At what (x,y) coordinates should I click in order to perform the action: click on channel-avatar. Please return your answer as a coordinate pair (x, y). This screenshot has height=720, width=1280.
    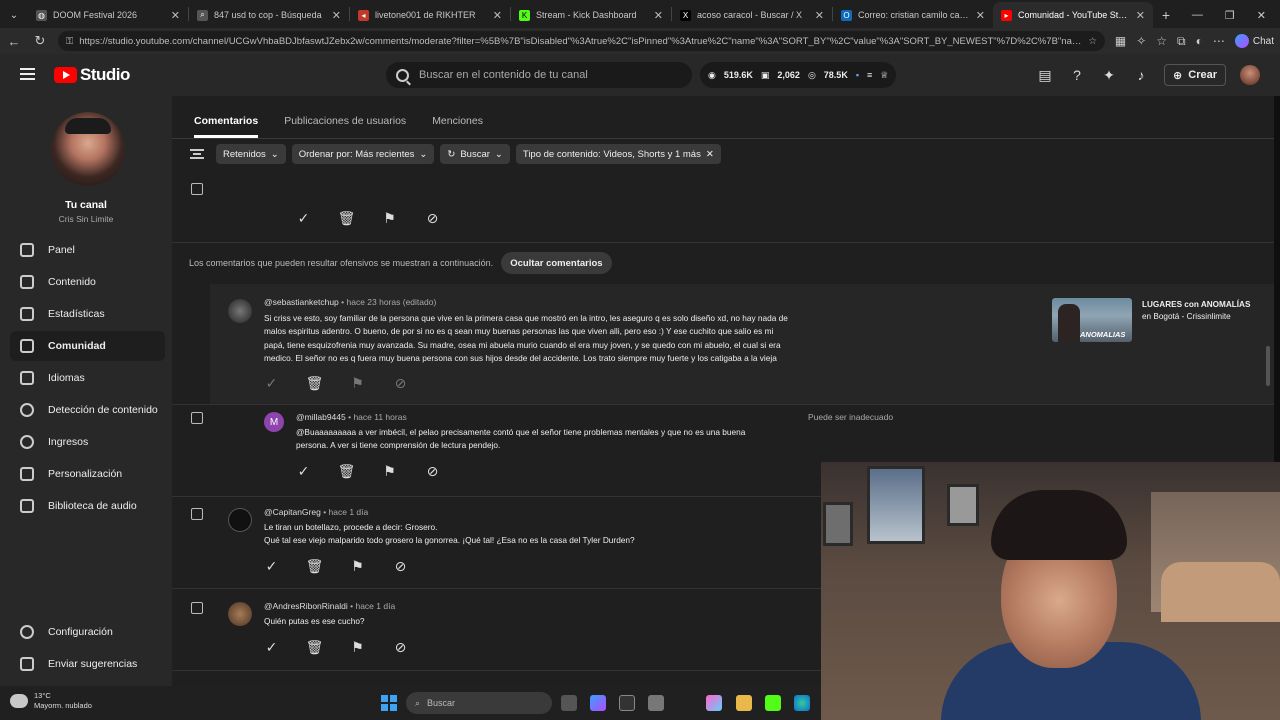
    Looking at the image, I should click on (88, 149).